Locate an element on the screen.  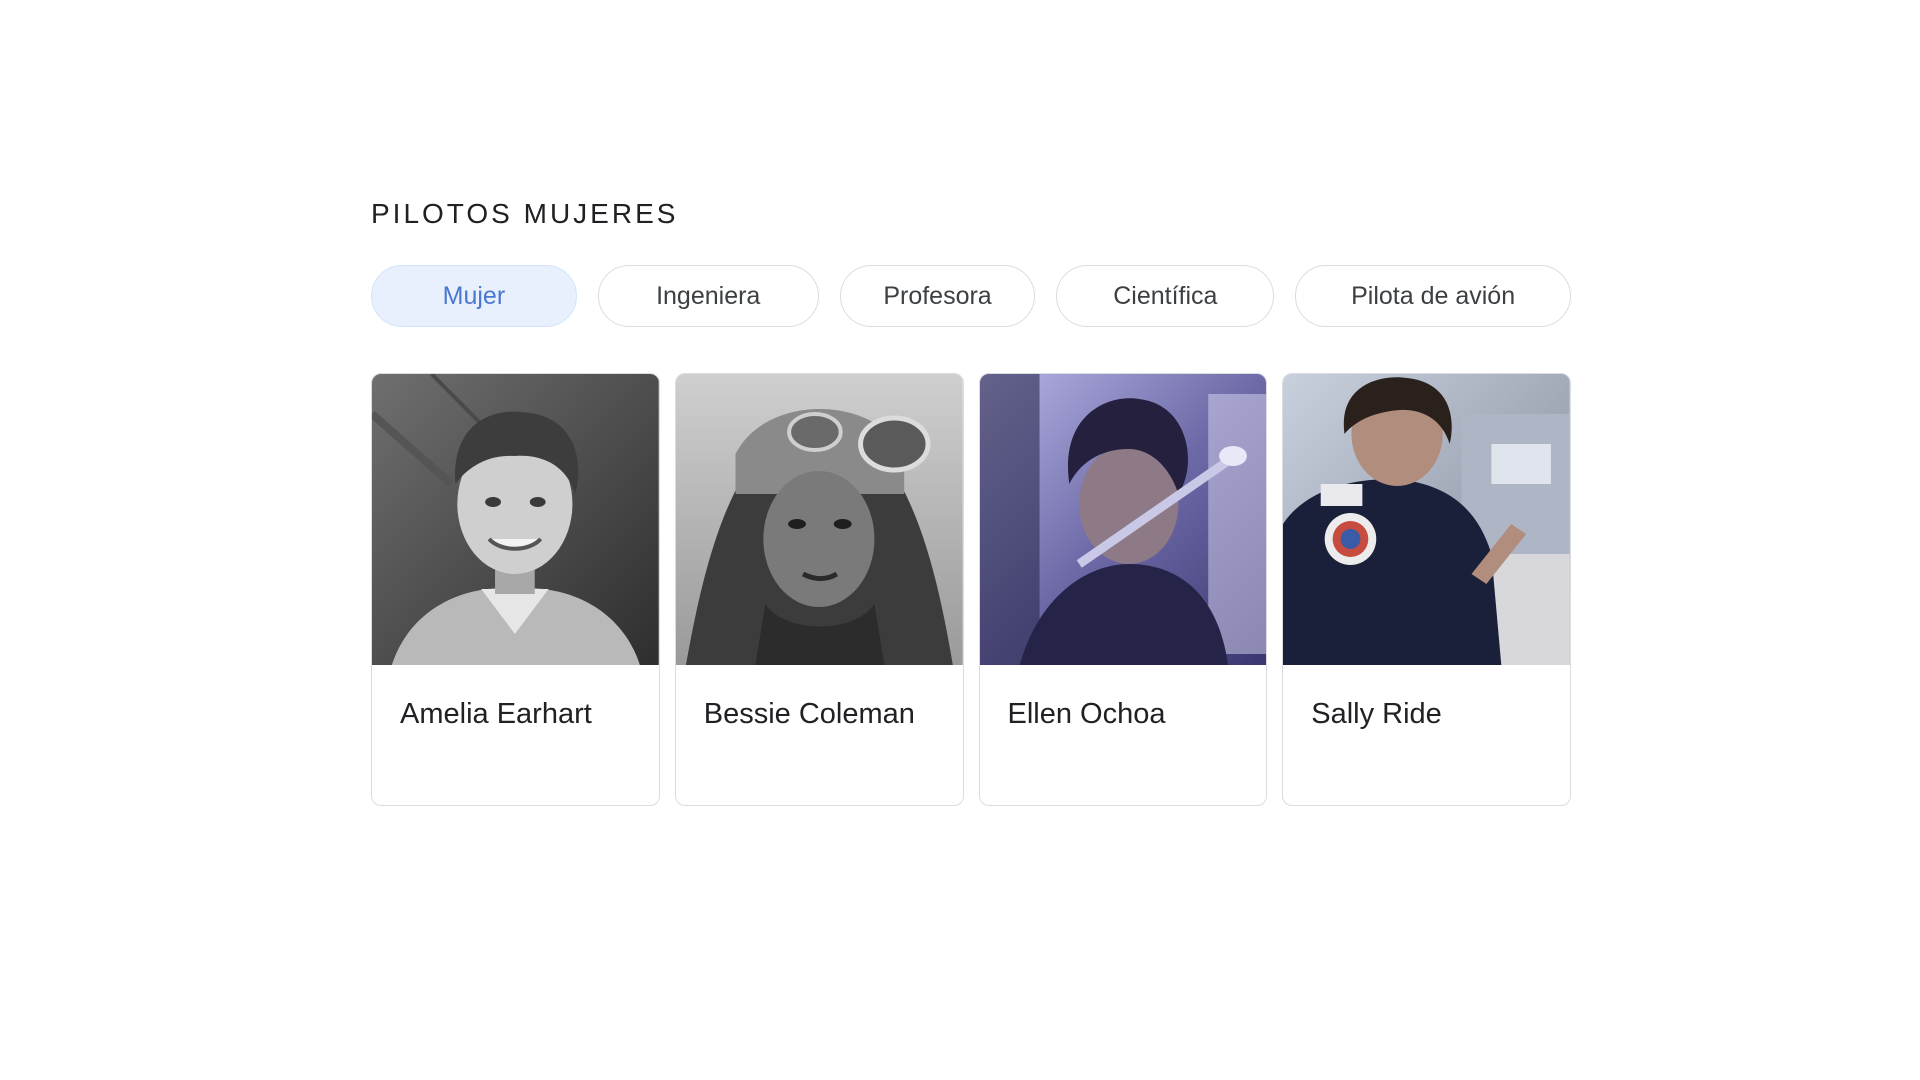
photo-amelia-earhart is located at coordinates (515, 519).